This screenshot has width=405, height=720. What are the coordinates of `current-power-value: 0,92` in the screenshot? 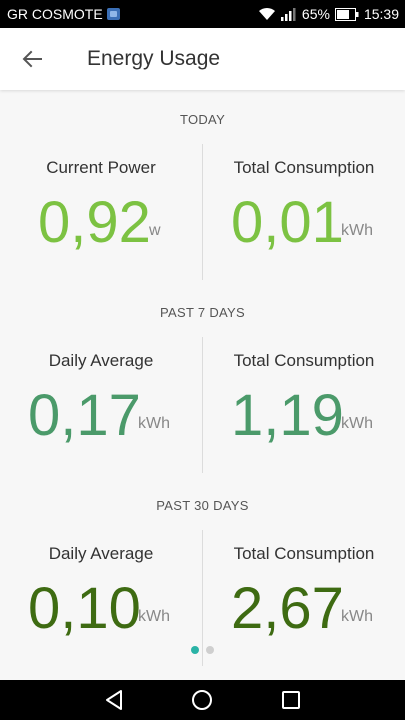 It's located at (94, 222).